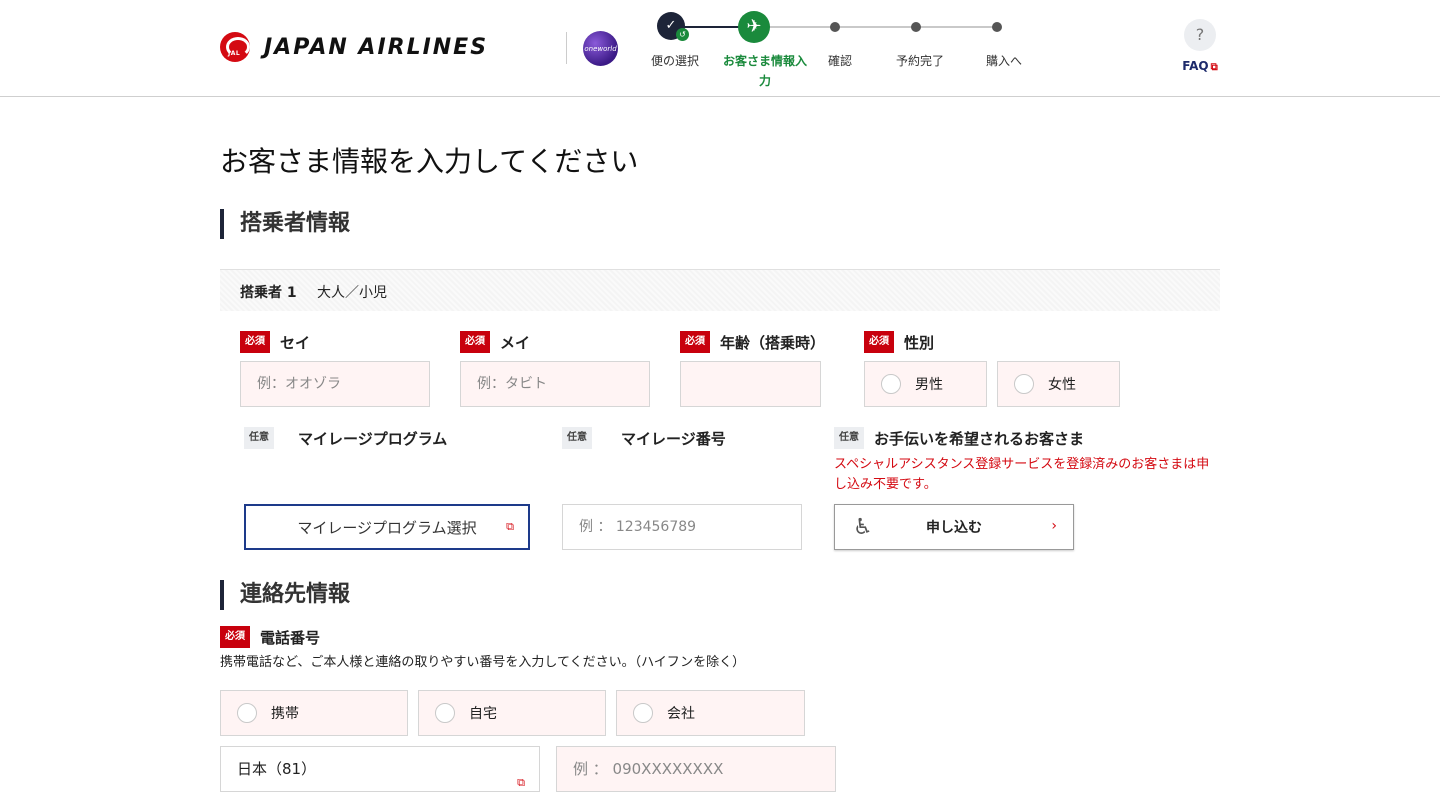  What do you see at coordinates (899, 342) in the screenshot?
I see `gender-field-label: 必須 性別` at bounding box center [899, 342].